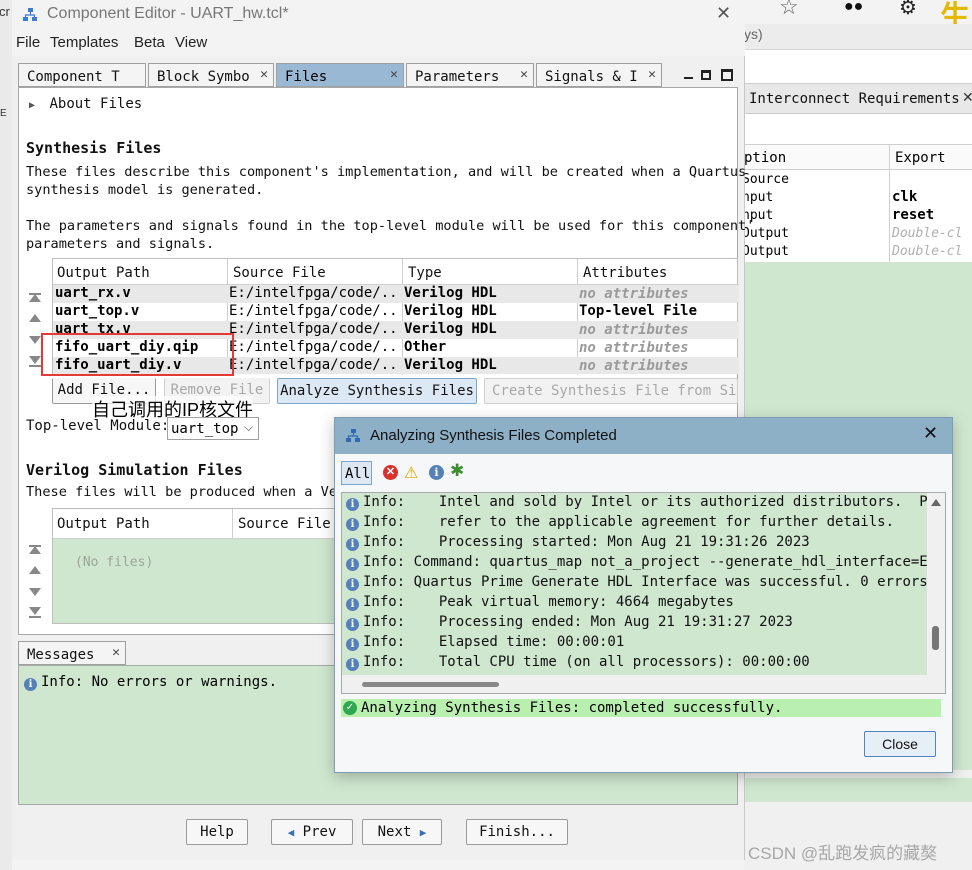 This screenshot has width=972, height=870. Describe the element at coordinates (411, 473) in the screenshot. I see `warning-filter-icon: ⚠` at that location.